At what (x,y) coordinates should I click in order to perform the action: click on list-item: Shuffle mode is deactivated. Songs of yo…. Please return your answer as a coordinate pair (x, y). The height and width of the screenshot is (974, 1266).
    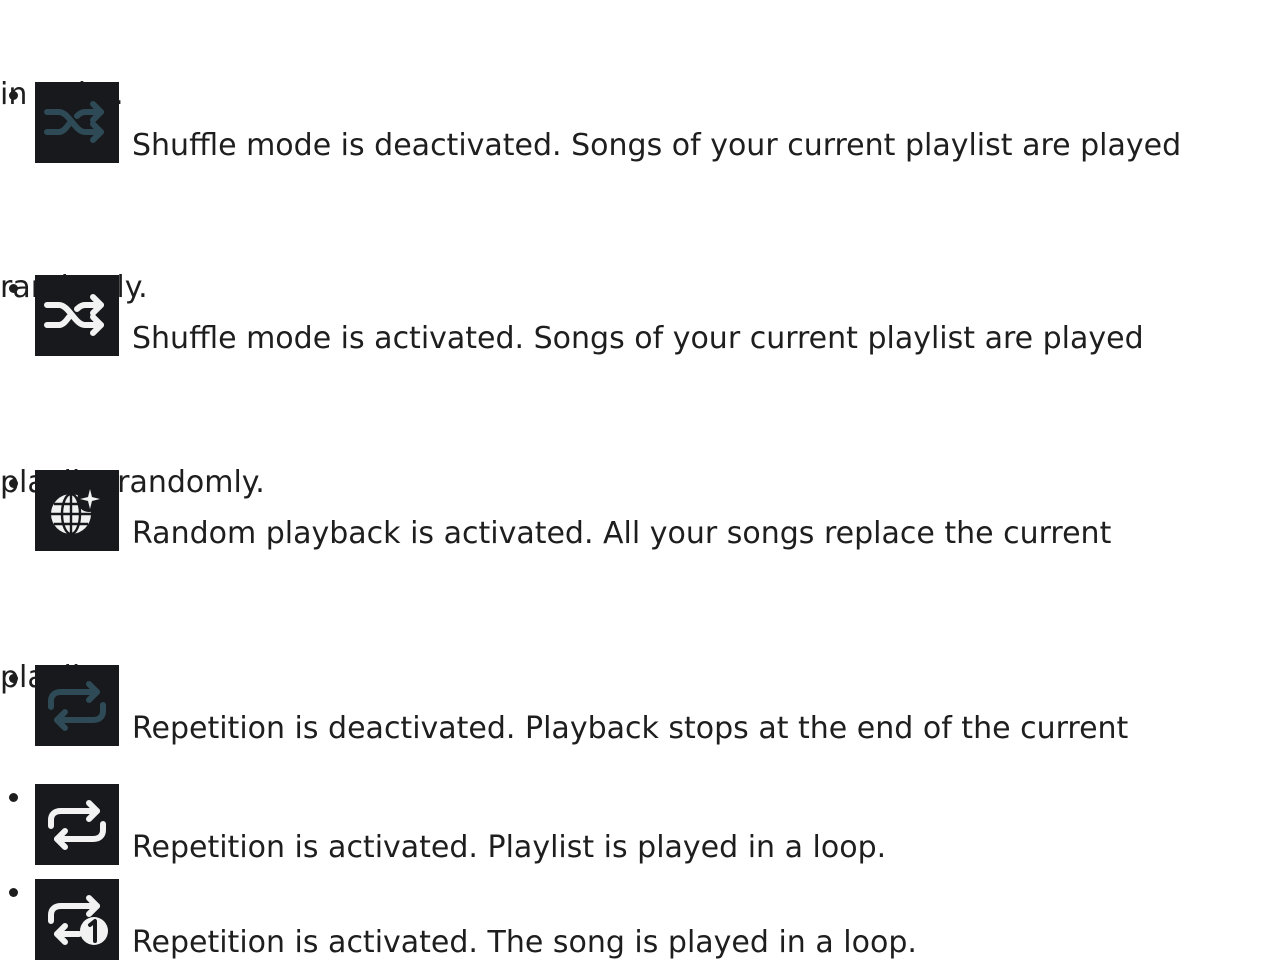
    Looking at the image, I should click on (633, 135).